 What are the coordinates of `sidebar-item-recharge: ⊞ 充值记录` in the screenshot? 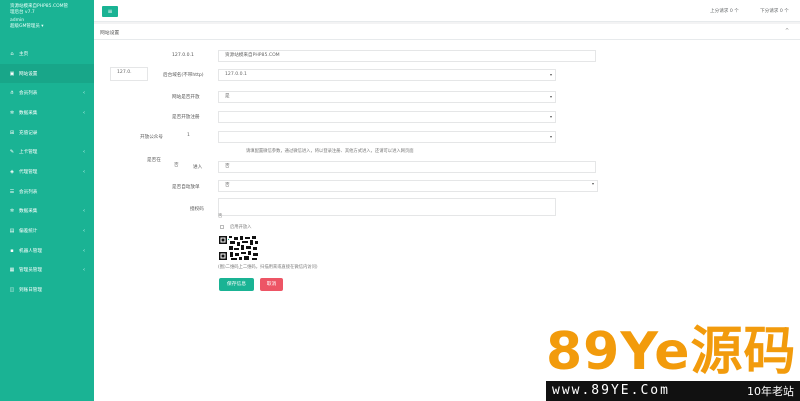 It's located at (47, 133).